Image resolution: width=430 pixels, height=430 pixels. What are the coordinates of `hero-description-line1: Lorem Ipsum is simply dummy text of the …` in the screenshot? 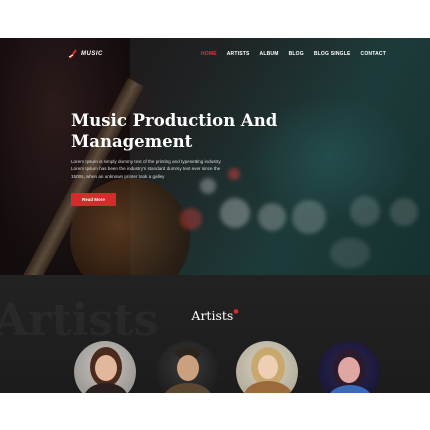 It's located at (146, 161).